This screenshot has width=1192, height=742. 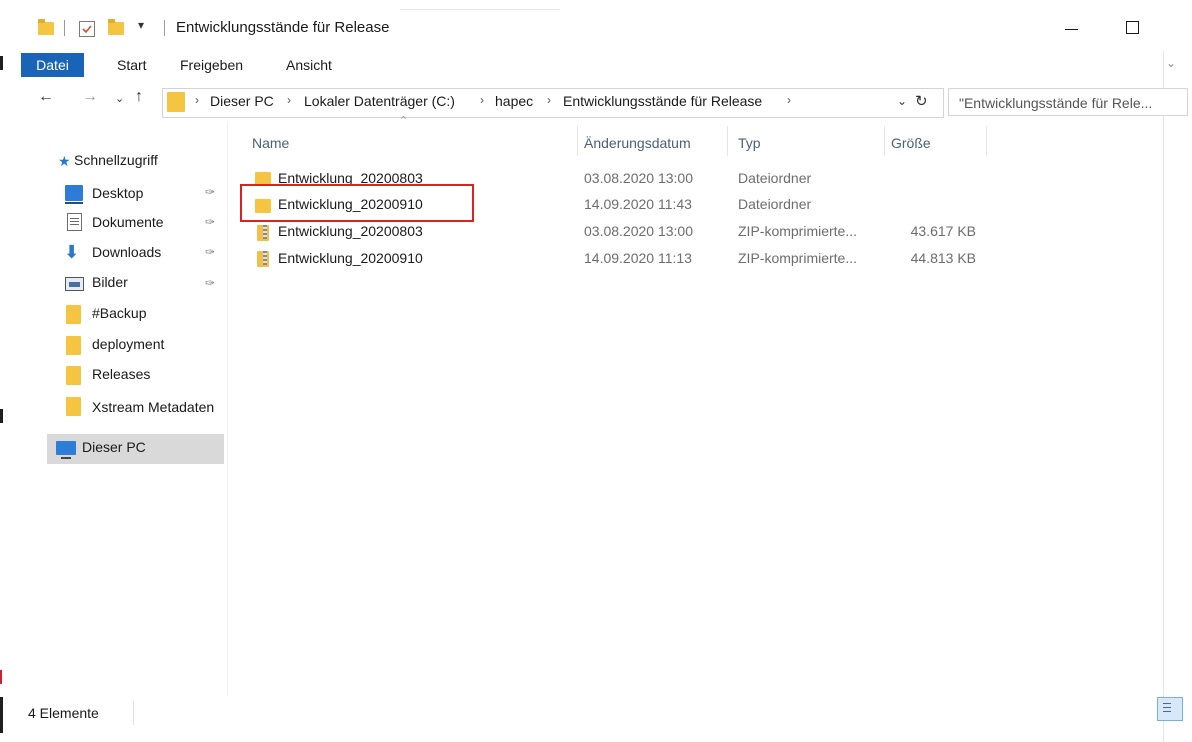 I want to click on quick-access-dropdown: ▾, so click(x=141, y=25).